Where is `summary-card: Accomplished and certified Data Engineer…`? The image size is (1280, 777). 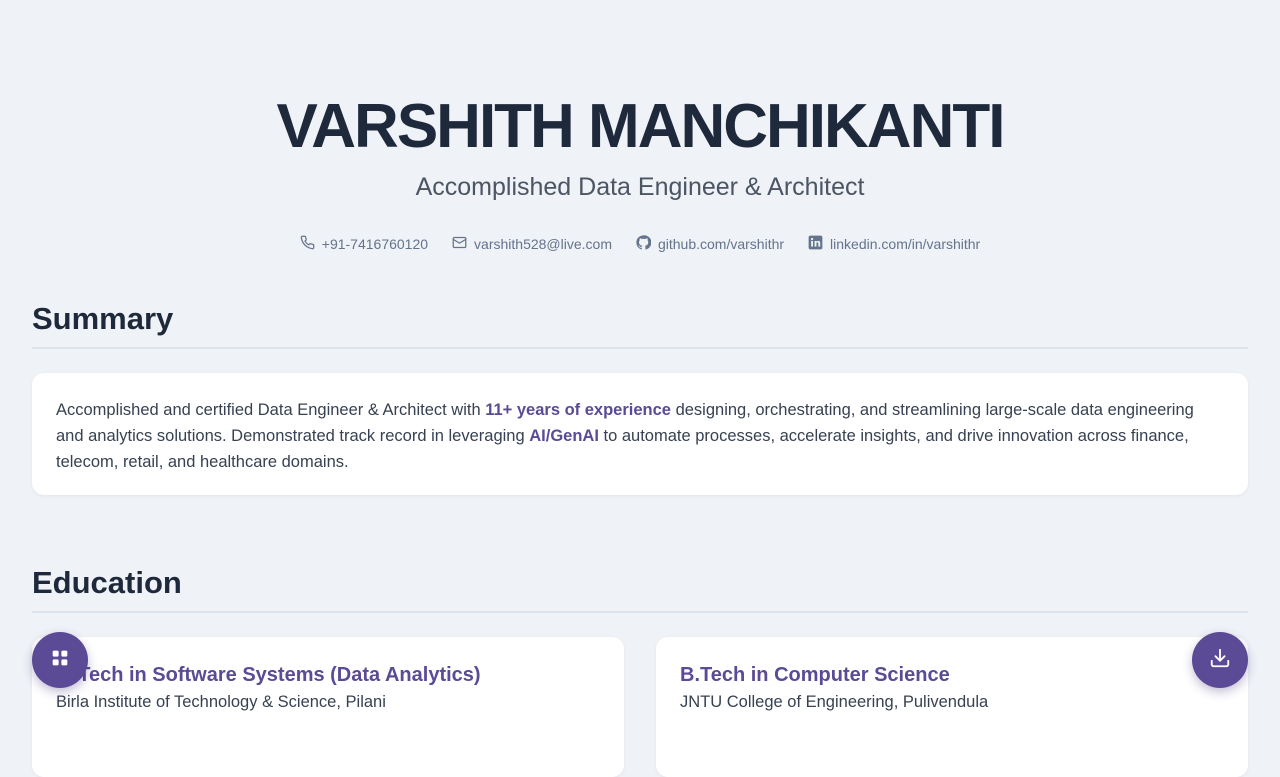 summary-card: Accomplished and certified Data Engineer… is located at coordinates (640, 434).